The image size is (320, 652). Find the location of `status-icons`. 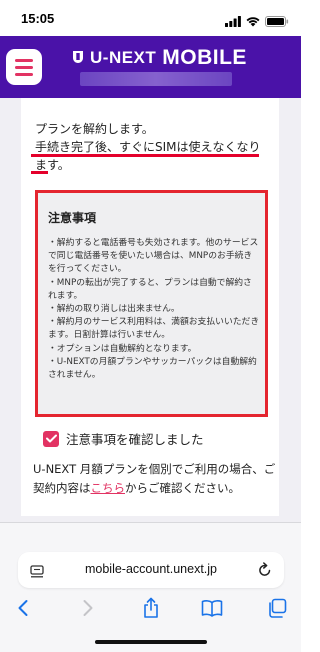

status-icons is located at coordinates (257, 21).